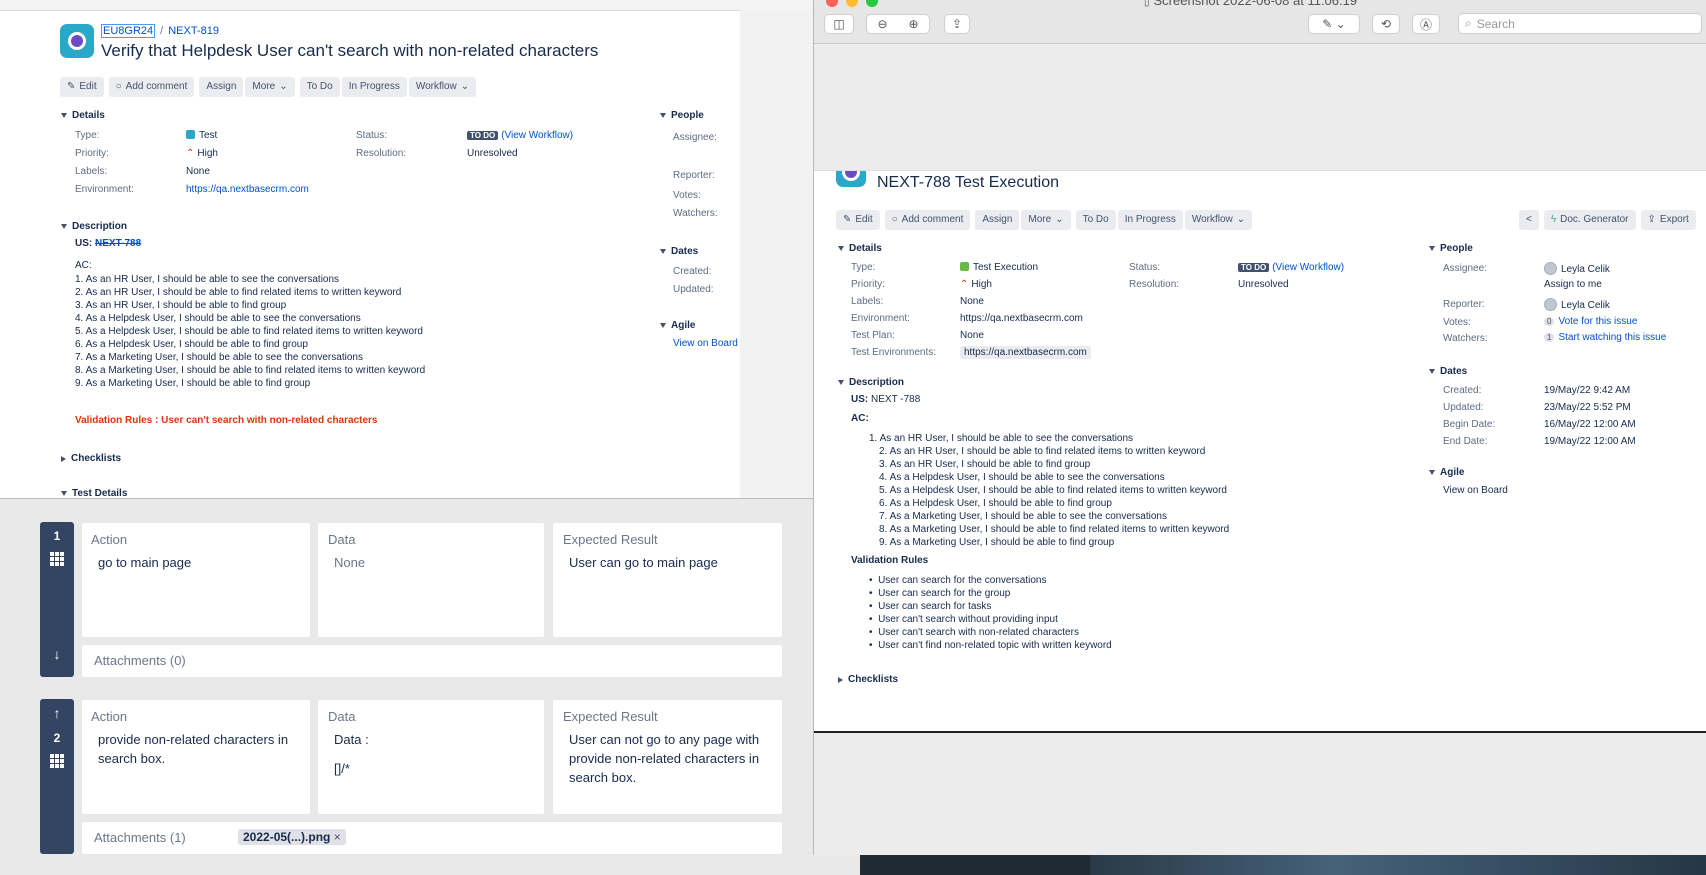 This screenshot has width=1706, height=875. What do you see at coordinates (337, 837) in the screenshot?
I see `remove-icon: ×` at bounding box center [337, 837].